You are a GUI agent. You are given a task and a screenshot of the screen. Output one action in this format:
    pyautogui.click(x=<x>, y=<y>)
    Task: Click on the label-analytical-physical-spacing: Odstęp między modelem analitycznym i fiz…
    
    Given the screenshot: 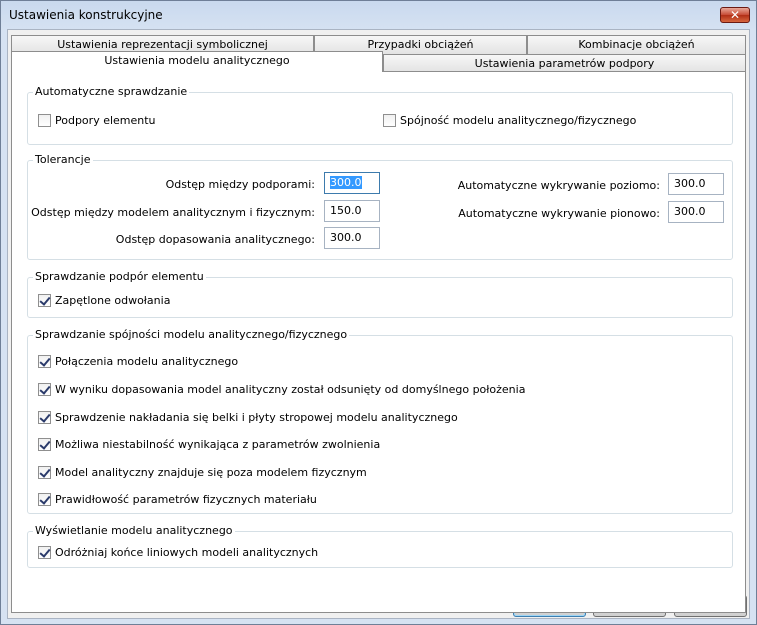 What is the action you would take?
    pyautogui.click(x=173, y=212)
    